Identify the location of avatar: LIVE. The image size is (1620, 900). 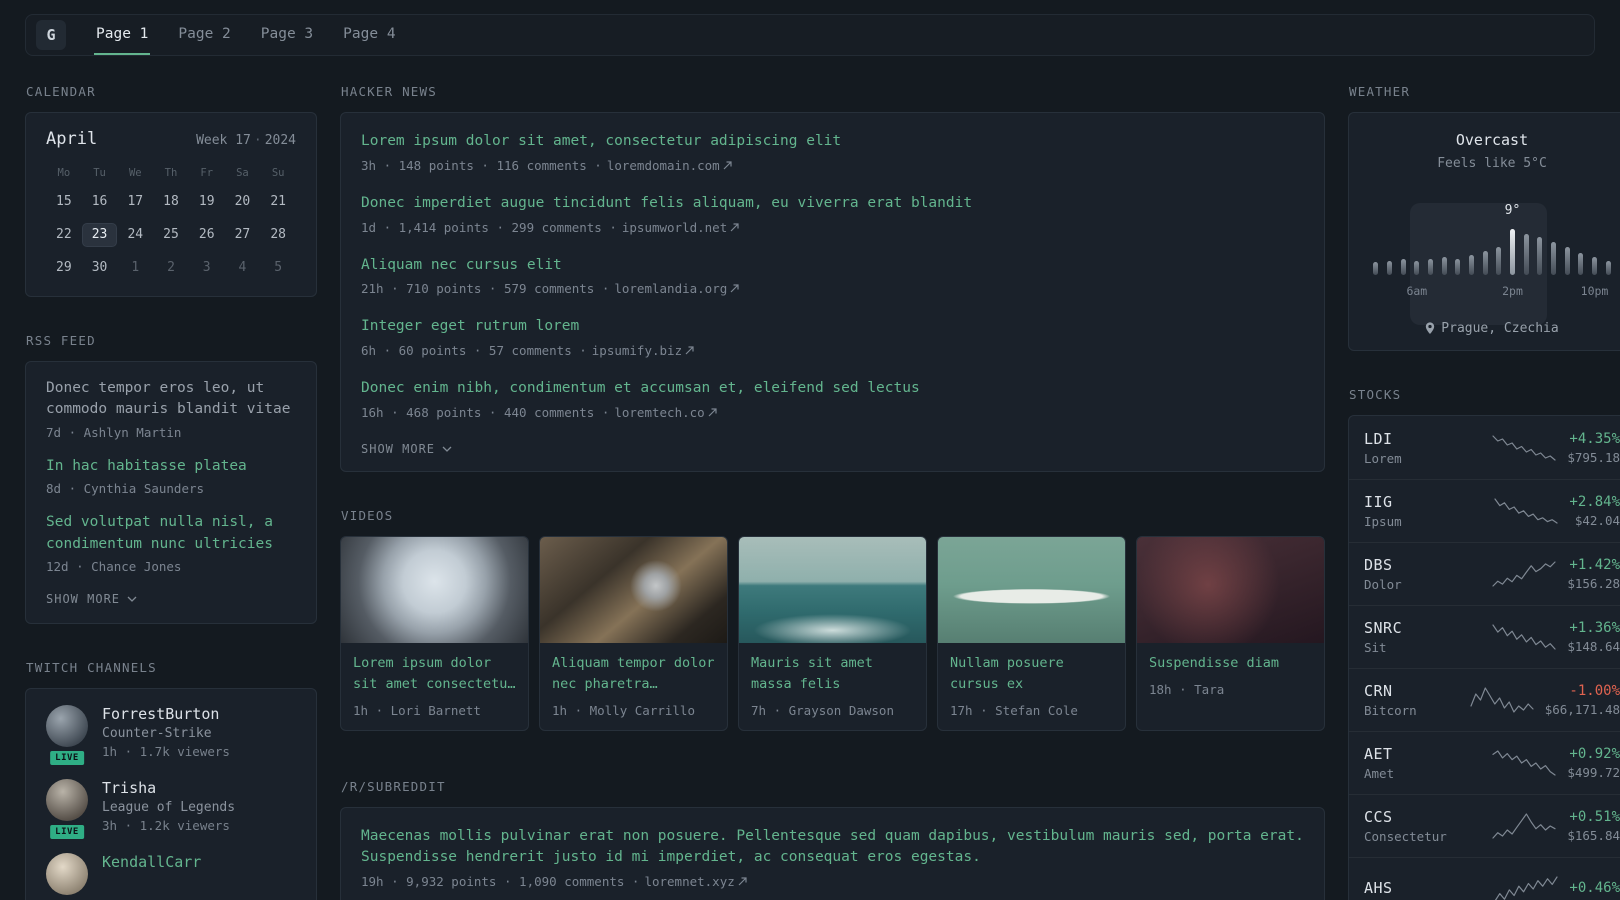
(67, 810).